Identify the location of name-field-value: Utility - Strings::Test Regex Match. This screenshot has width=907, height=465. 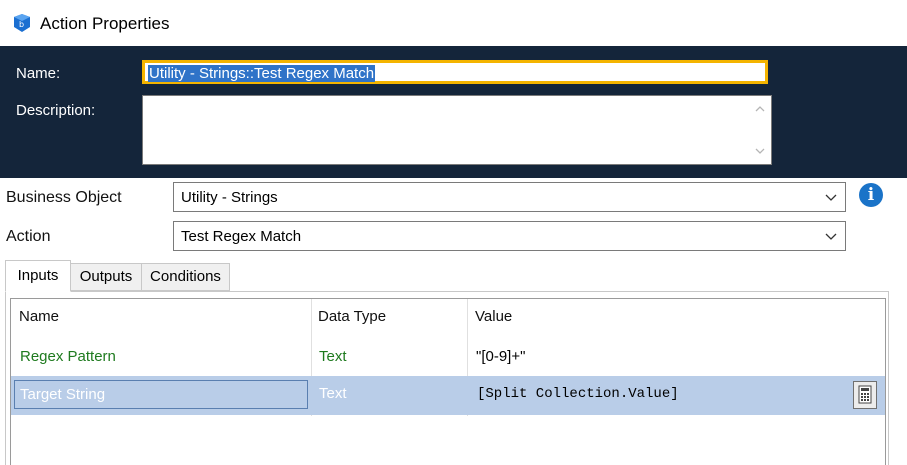
(262, 73).